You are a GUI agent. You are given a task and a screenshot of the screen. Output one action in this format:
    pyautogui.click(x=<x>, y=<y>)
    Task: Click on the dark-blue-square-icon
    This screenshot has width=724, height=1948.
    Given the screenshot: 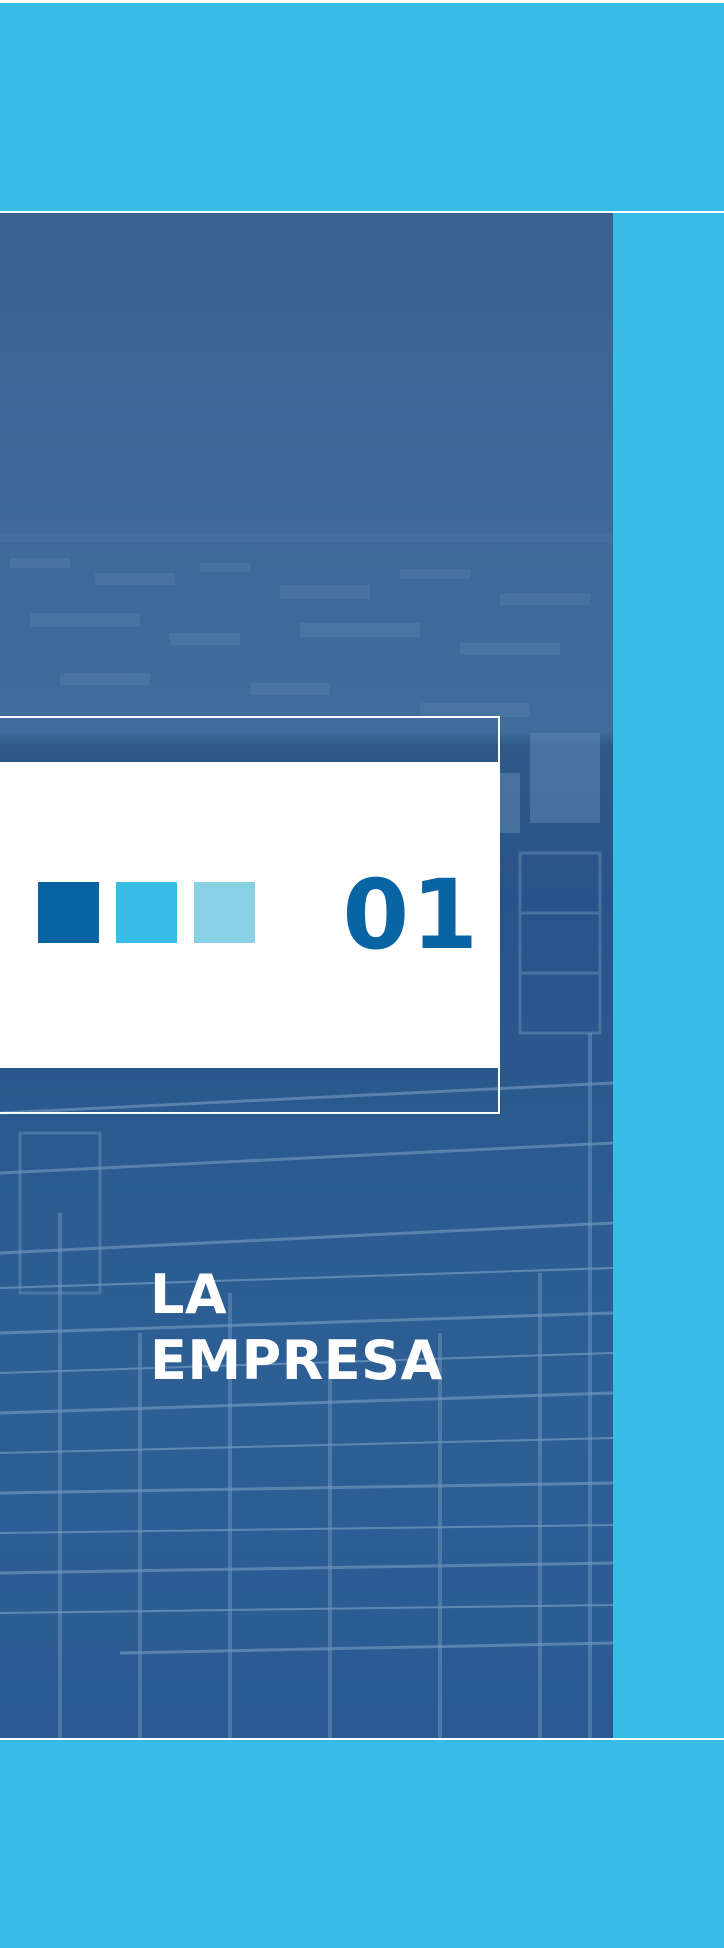 What is the action you would take?
    pyautogui.click(x=68, y=912)
    